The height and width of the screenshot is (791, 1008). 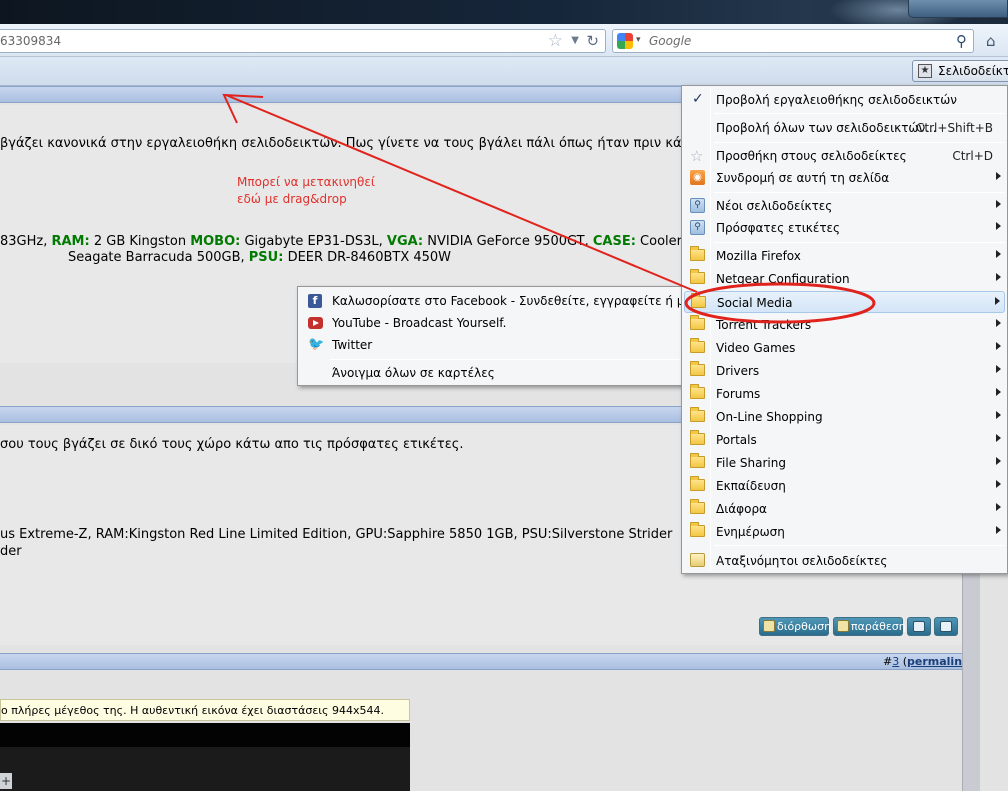 I want to click on reload-icon: ↻, so click(x=592, y=41).